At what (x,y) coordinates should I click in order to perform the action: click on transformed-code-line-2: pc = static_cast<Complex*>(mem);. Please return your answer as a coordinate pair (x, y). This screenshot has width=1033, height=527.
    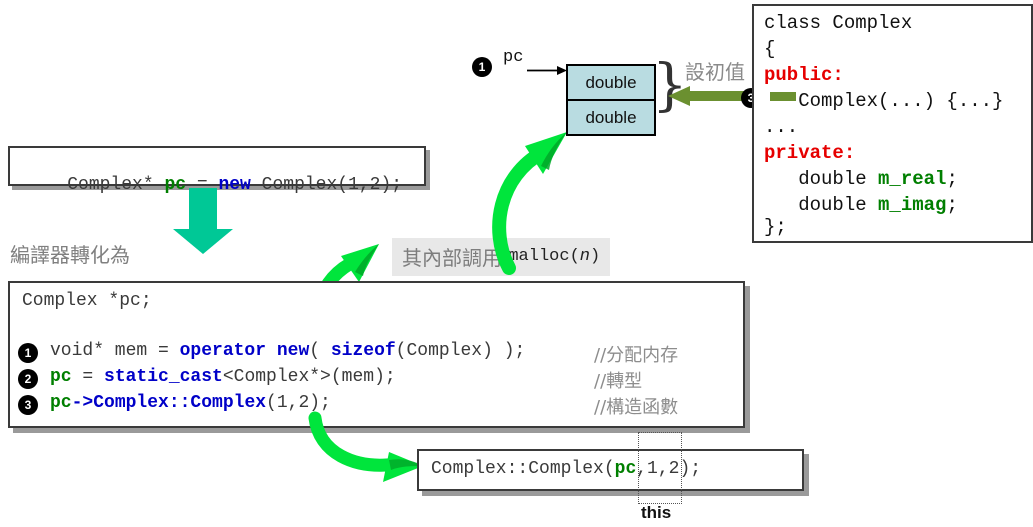
    Looking at the image, I should click on (223, 377).